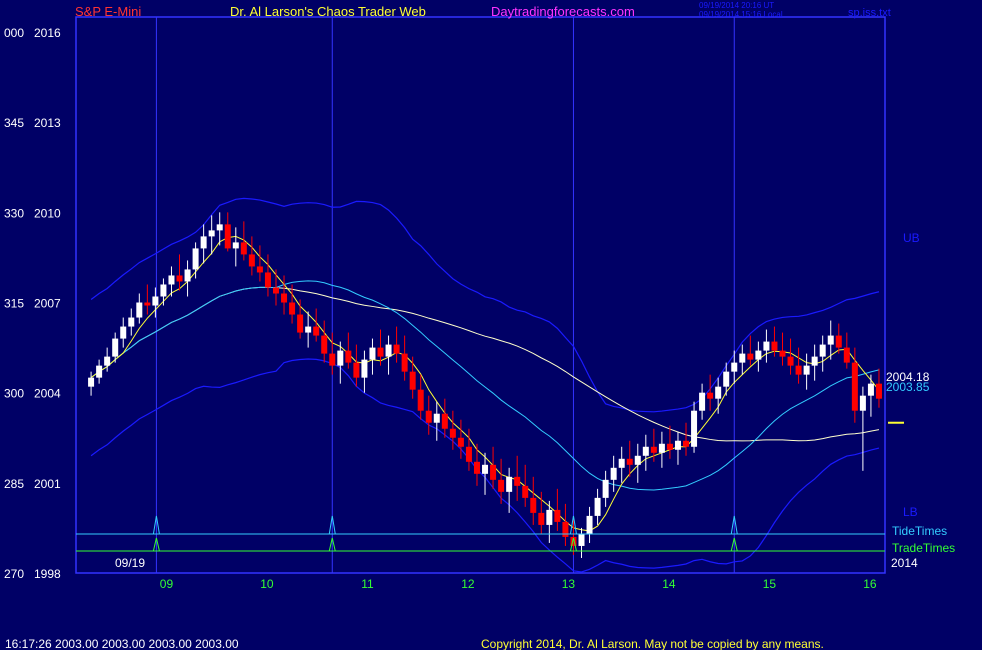 Image resolution: width=982 pixels, height=650 pixels. Describe the element at coordinates (14, 574) in the screenshot. I see `y-tick-label-left: 270` at that location.